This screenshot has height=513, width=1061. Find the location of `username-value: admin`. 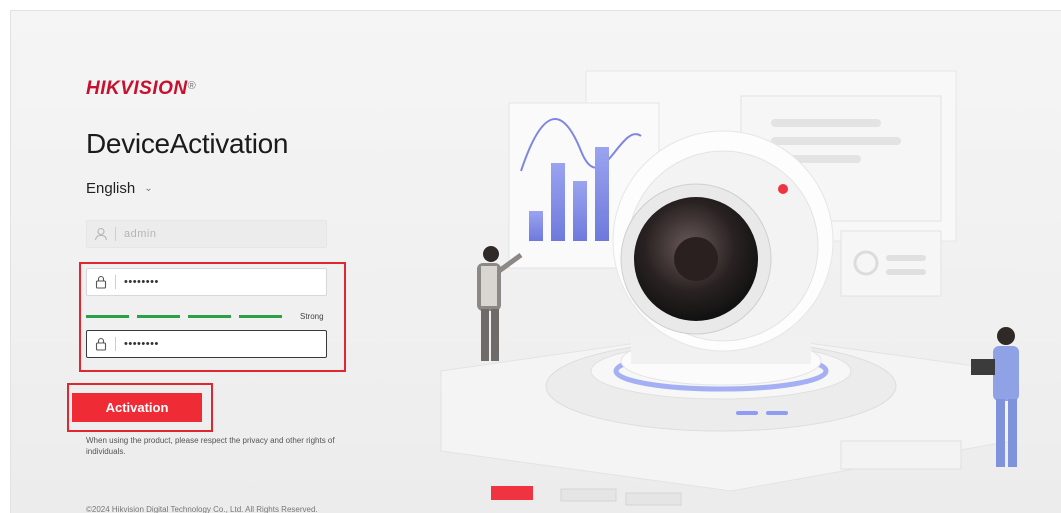

username-value: admin is located at coordinates (140, 234).